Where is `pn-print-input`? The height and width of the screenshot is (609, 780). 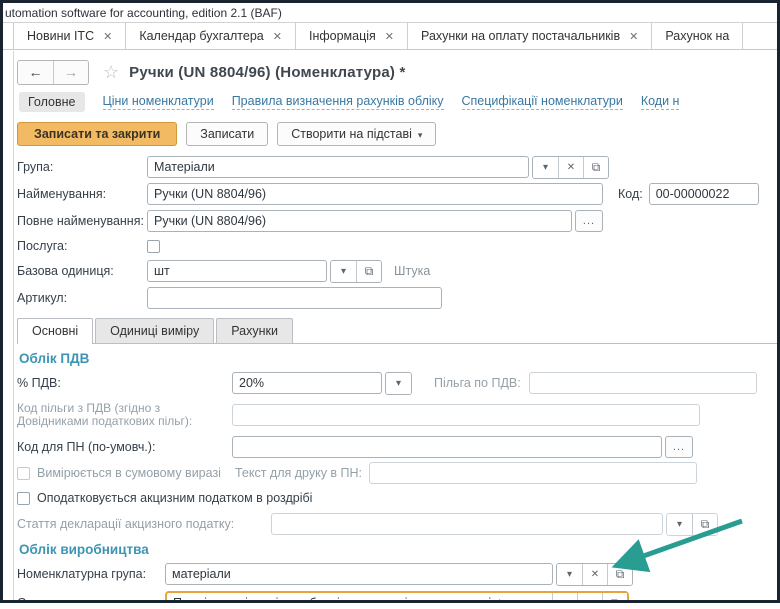 pn-print-input is located at coordinates (533, 473).